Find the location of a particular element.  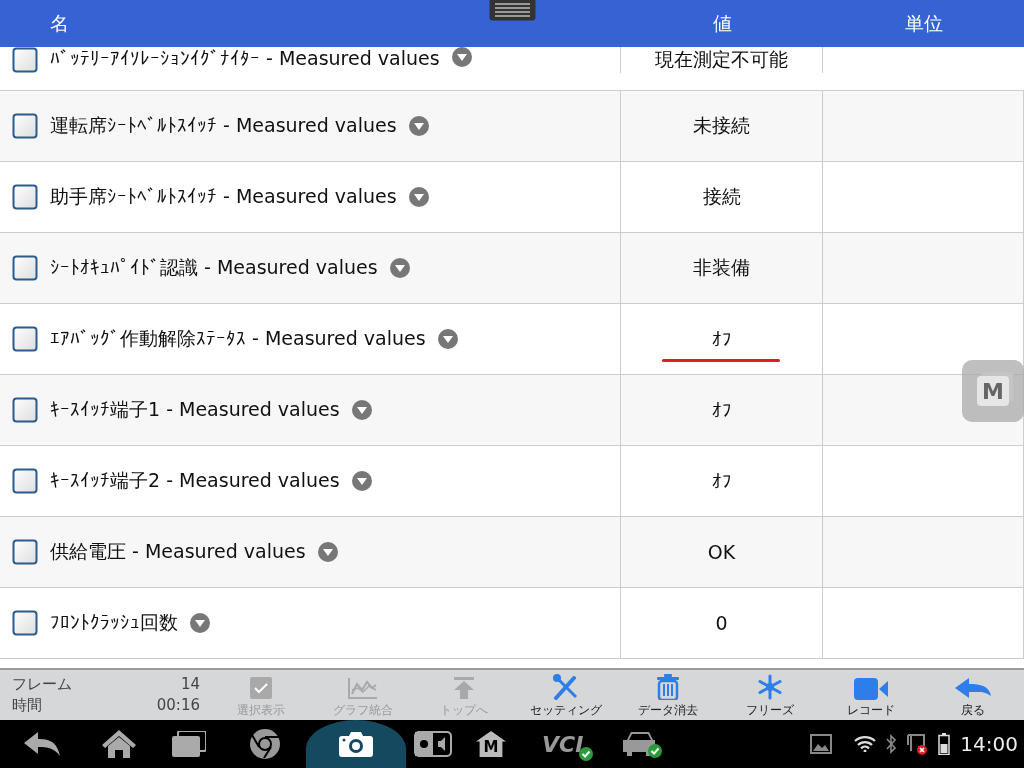

recent-apps-icon is located at coordinates (189, 744).